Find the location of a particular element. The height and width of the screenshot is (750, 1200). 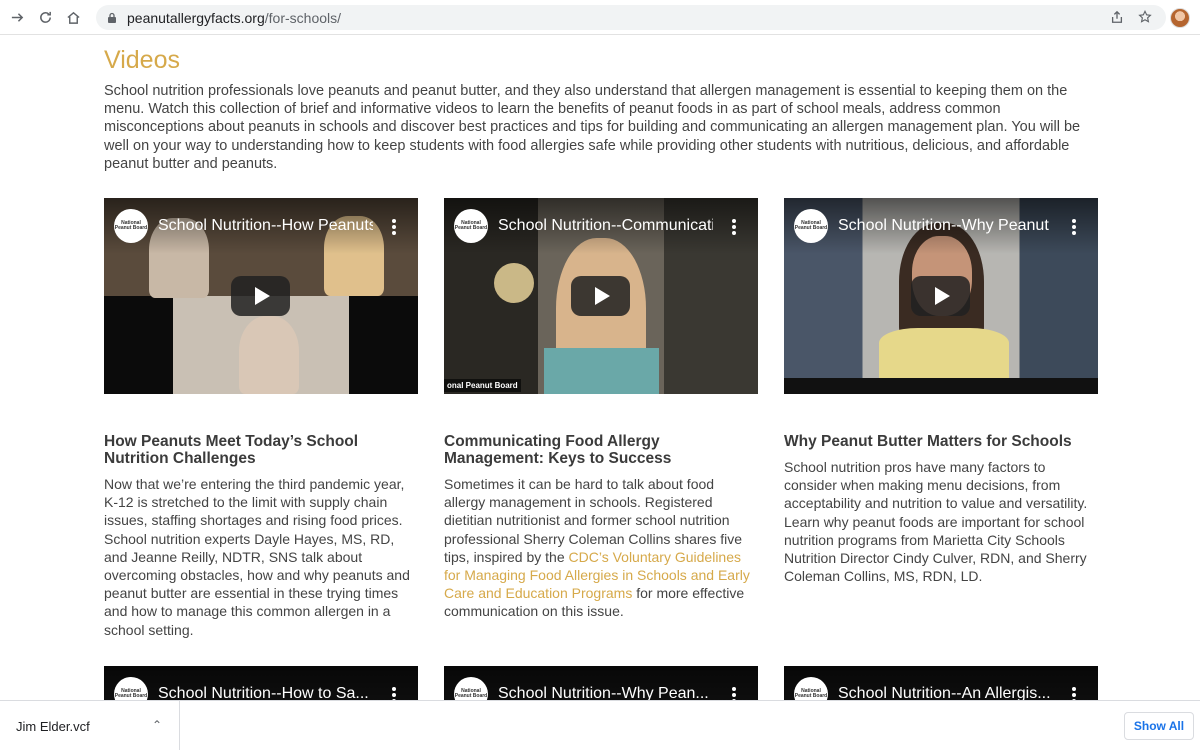

arrow-right-icon is located at coordinates (17, 17).